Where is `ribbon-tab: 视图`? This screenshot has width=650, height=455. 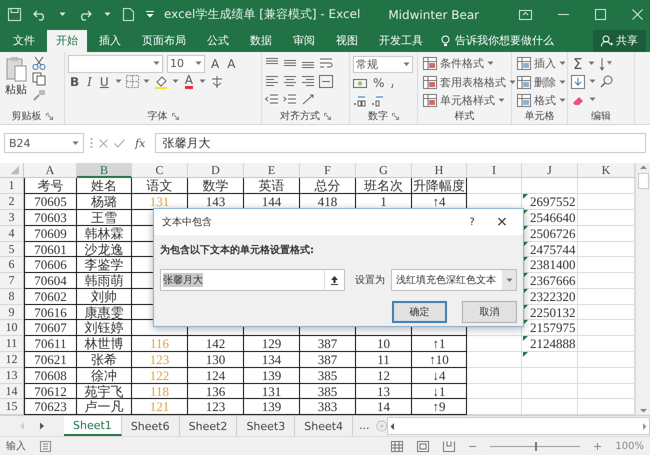
ribbon-tab: 视图 is located at coordinates (347, 41).